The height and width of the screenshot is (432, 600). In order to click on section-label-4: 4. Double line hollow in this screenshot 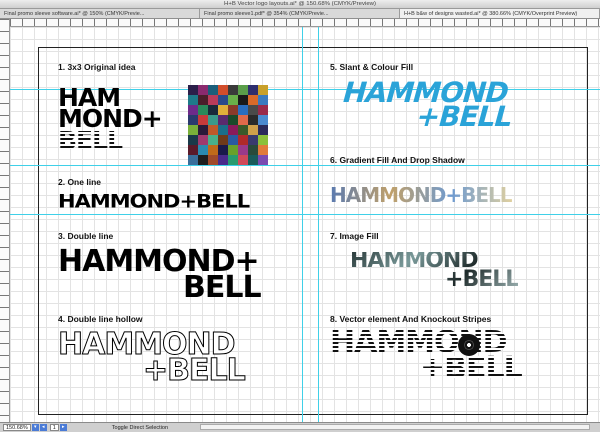, I will do `click(100, 319)`.